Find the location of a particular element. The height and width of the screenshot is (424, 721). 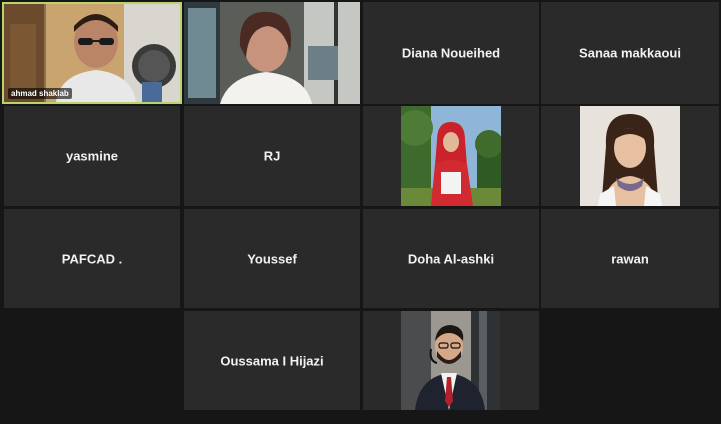

participant-tile-photo-portrait is located at coordinates (630, 156).